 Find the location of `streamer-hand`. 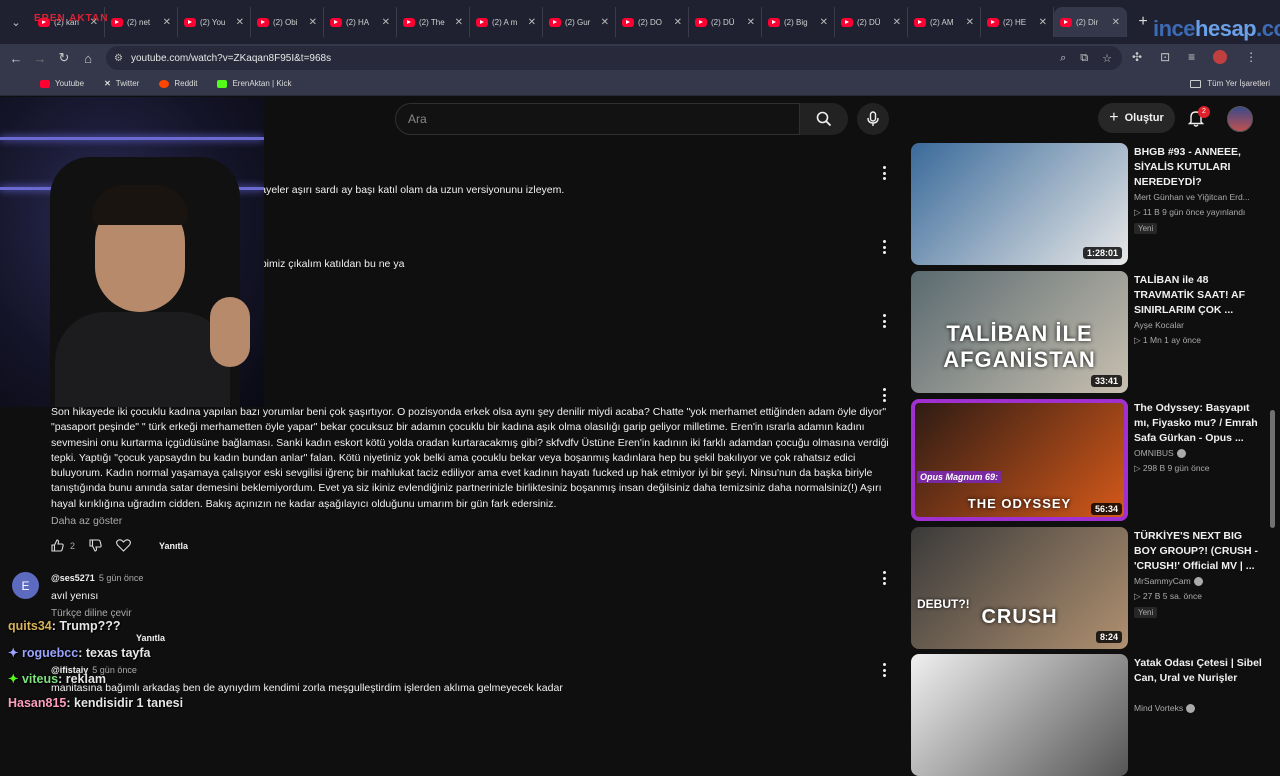

streamer-hand is located at coordinates (230, 332).